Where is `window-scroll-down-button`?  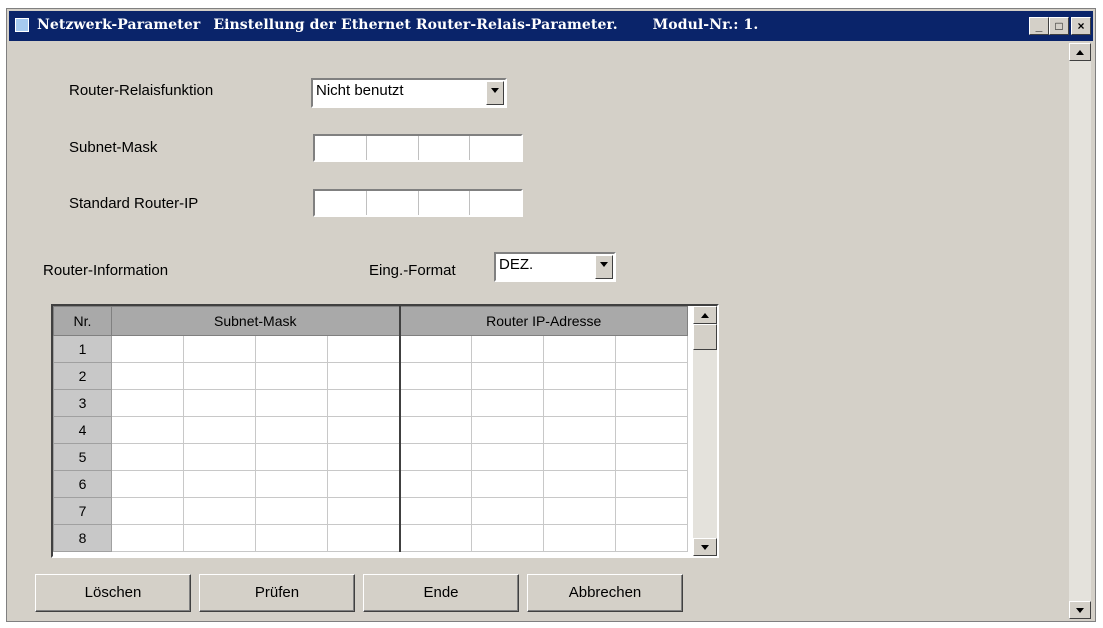 window-scroll-down-button is located at coordinates (1080, 610).